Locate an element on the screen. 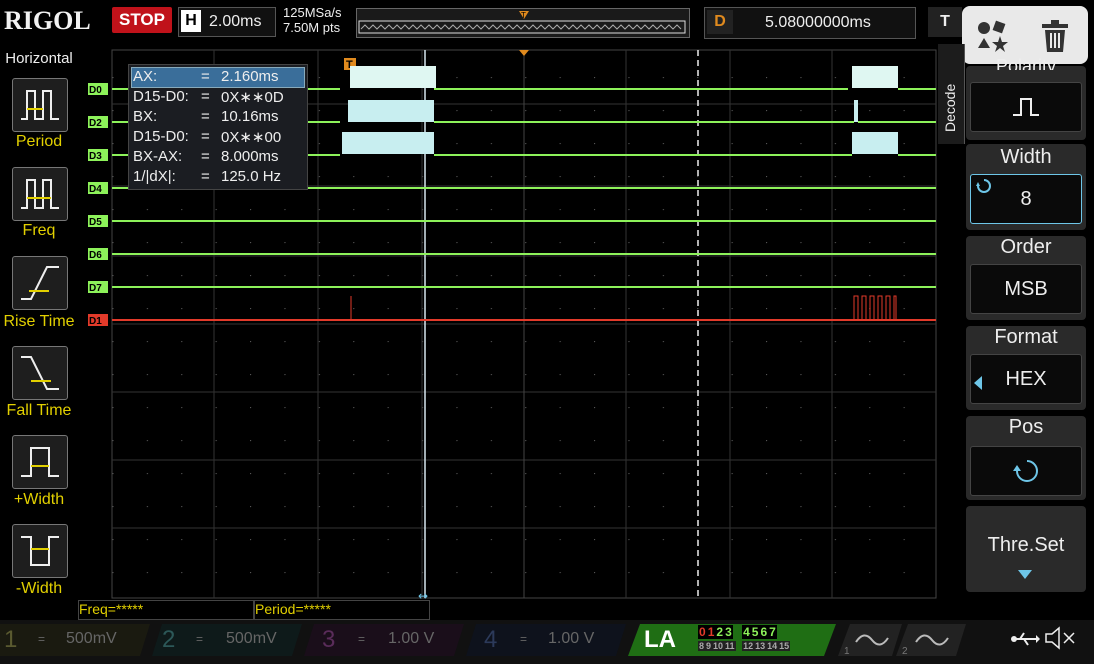  cursor-freq-row: 1/|dX|: = 125.0 Hz is located at coordinates (207, 176).